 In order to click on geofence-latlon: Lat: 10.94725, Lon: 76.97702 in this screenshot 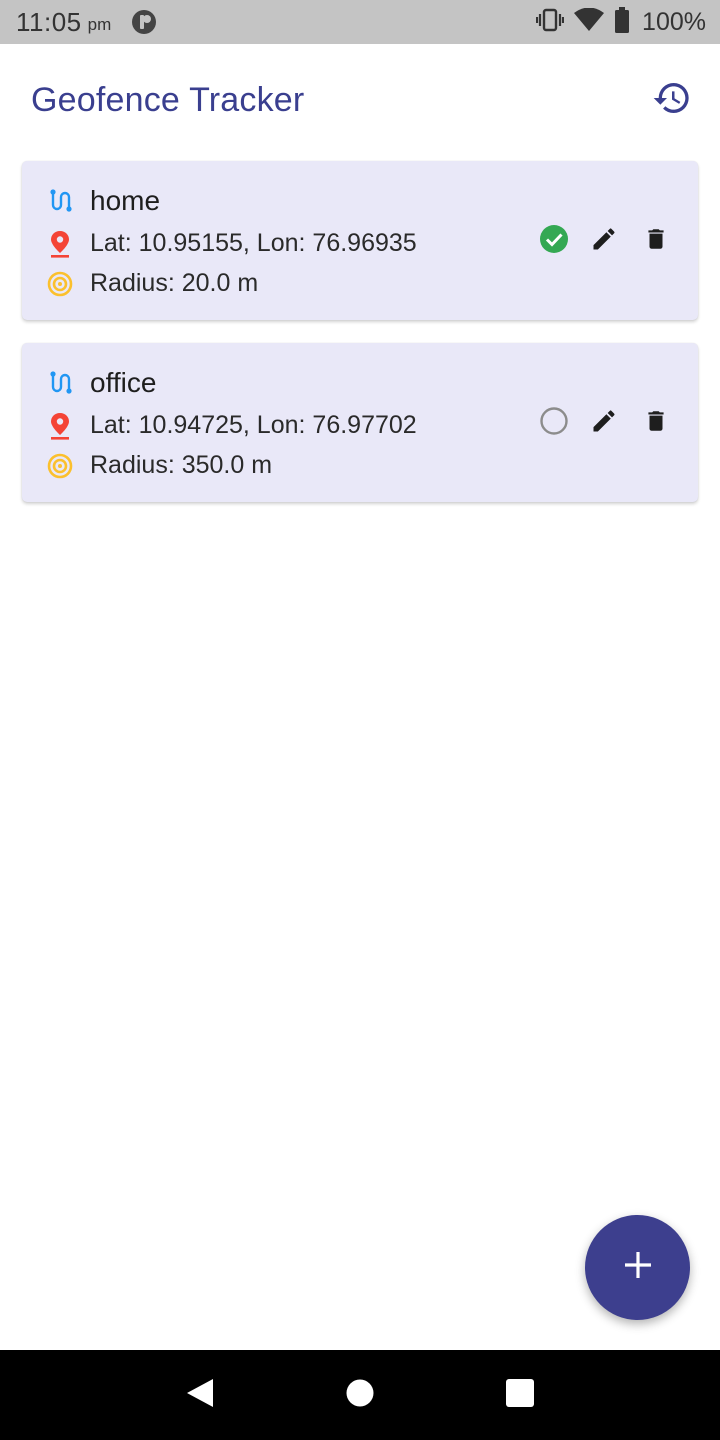, I will do `click(253, 425)`.